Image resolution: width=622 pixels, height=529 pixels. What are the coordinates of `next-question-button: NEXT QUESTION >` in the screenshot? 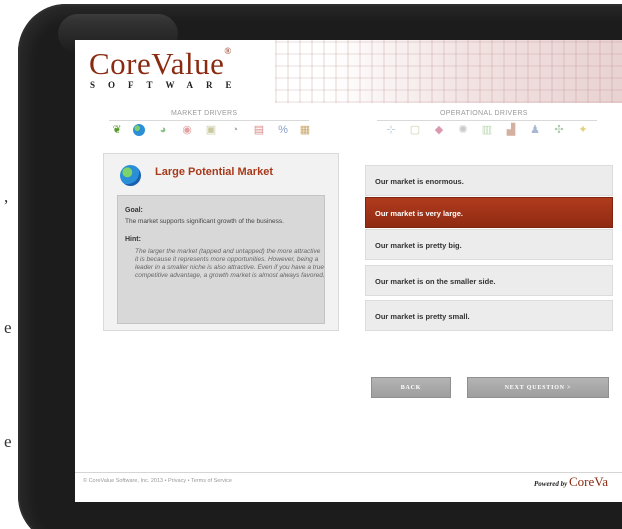 It's located at (538, 387).